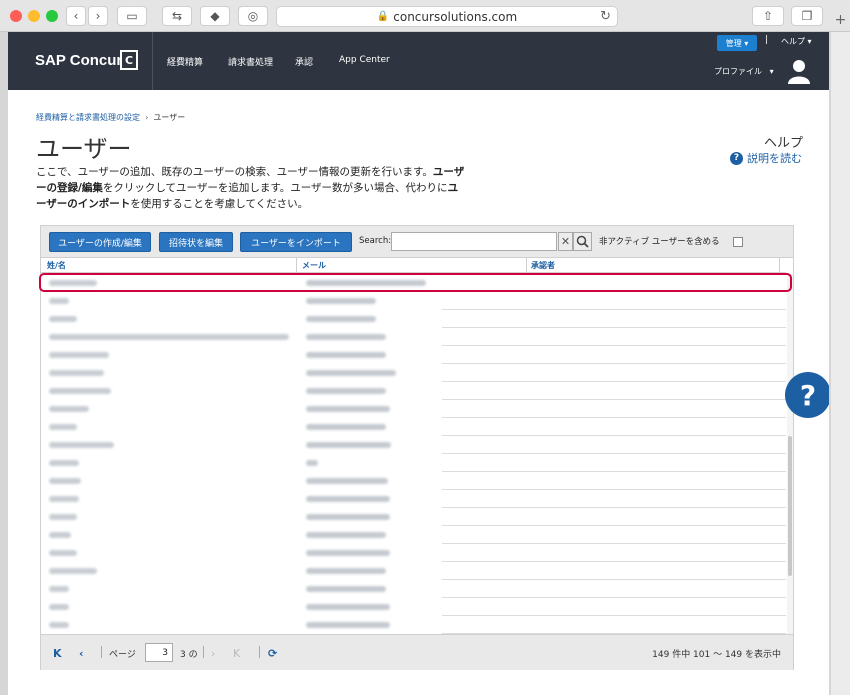 The image size is (850, 695). What do you see at coordinates (605, 16) in the screenshot?
I see `reload-icon: ↻` at bounding box center [605, 16].